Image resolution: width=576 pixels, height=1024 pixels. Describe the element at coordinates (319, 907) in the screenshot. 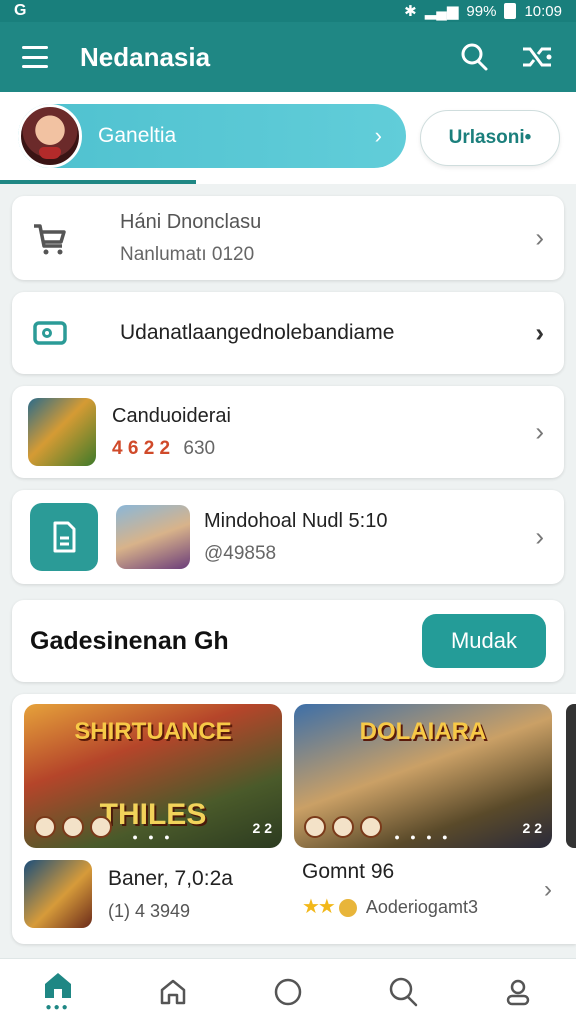

I see `rating-stars: ★★` at that location.